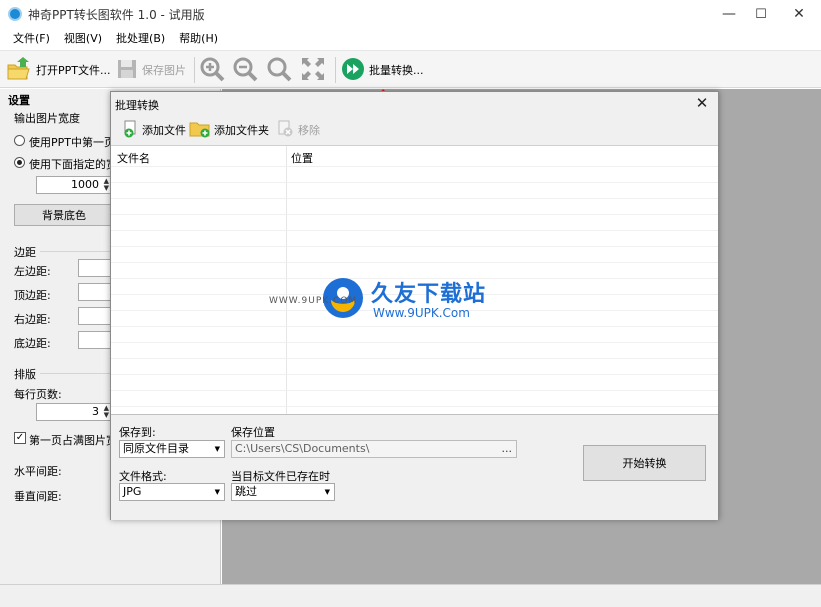  I want to click on column-filename: 文件名, so click(133, 158).